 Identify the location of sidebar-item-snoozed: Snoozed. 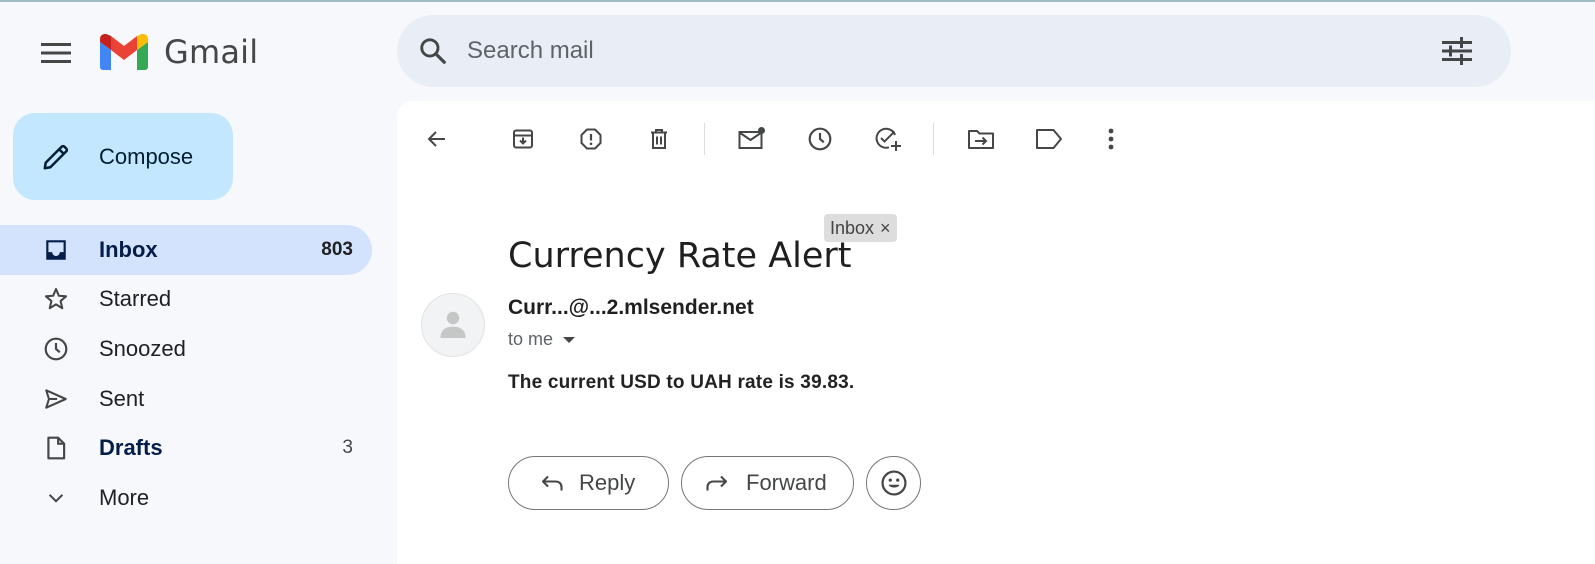
(186, 349).